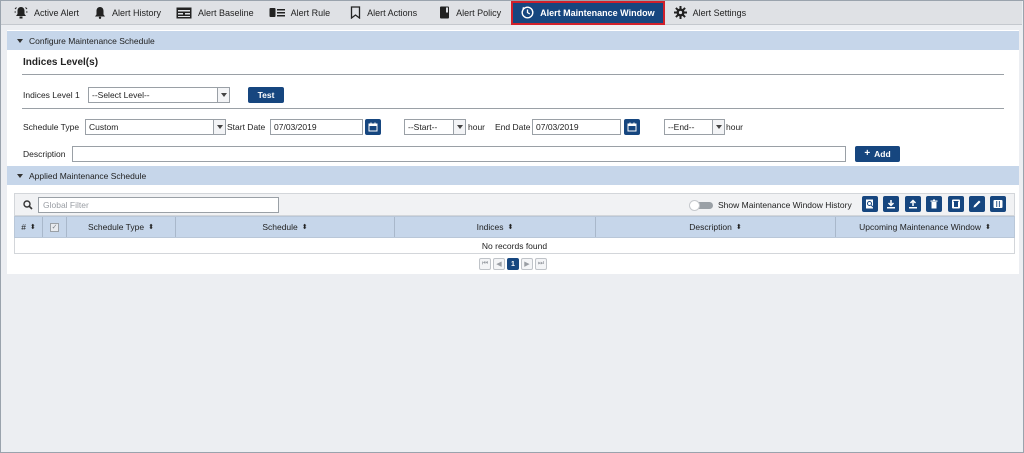 This screenshot has width=1024, height=453. I want to click on bookmark-icon, so click(355, 12).